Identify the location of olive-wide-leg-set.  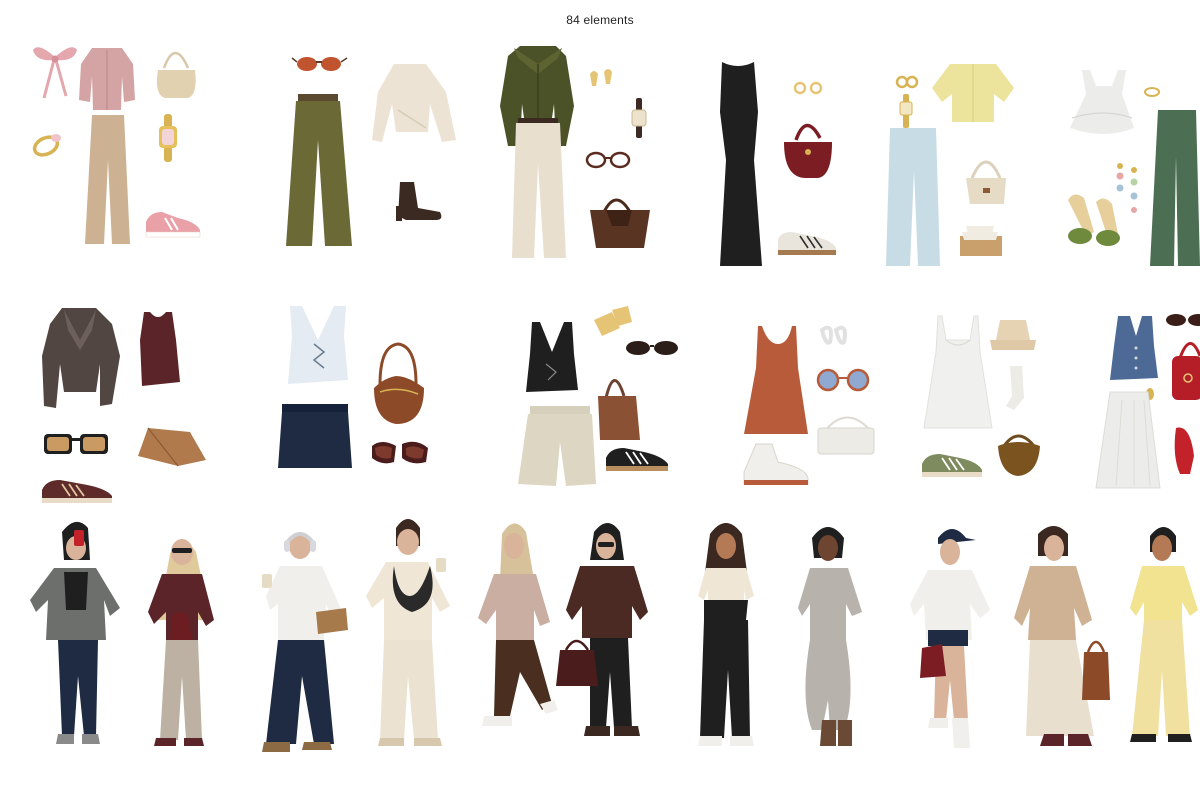
(371, 151).